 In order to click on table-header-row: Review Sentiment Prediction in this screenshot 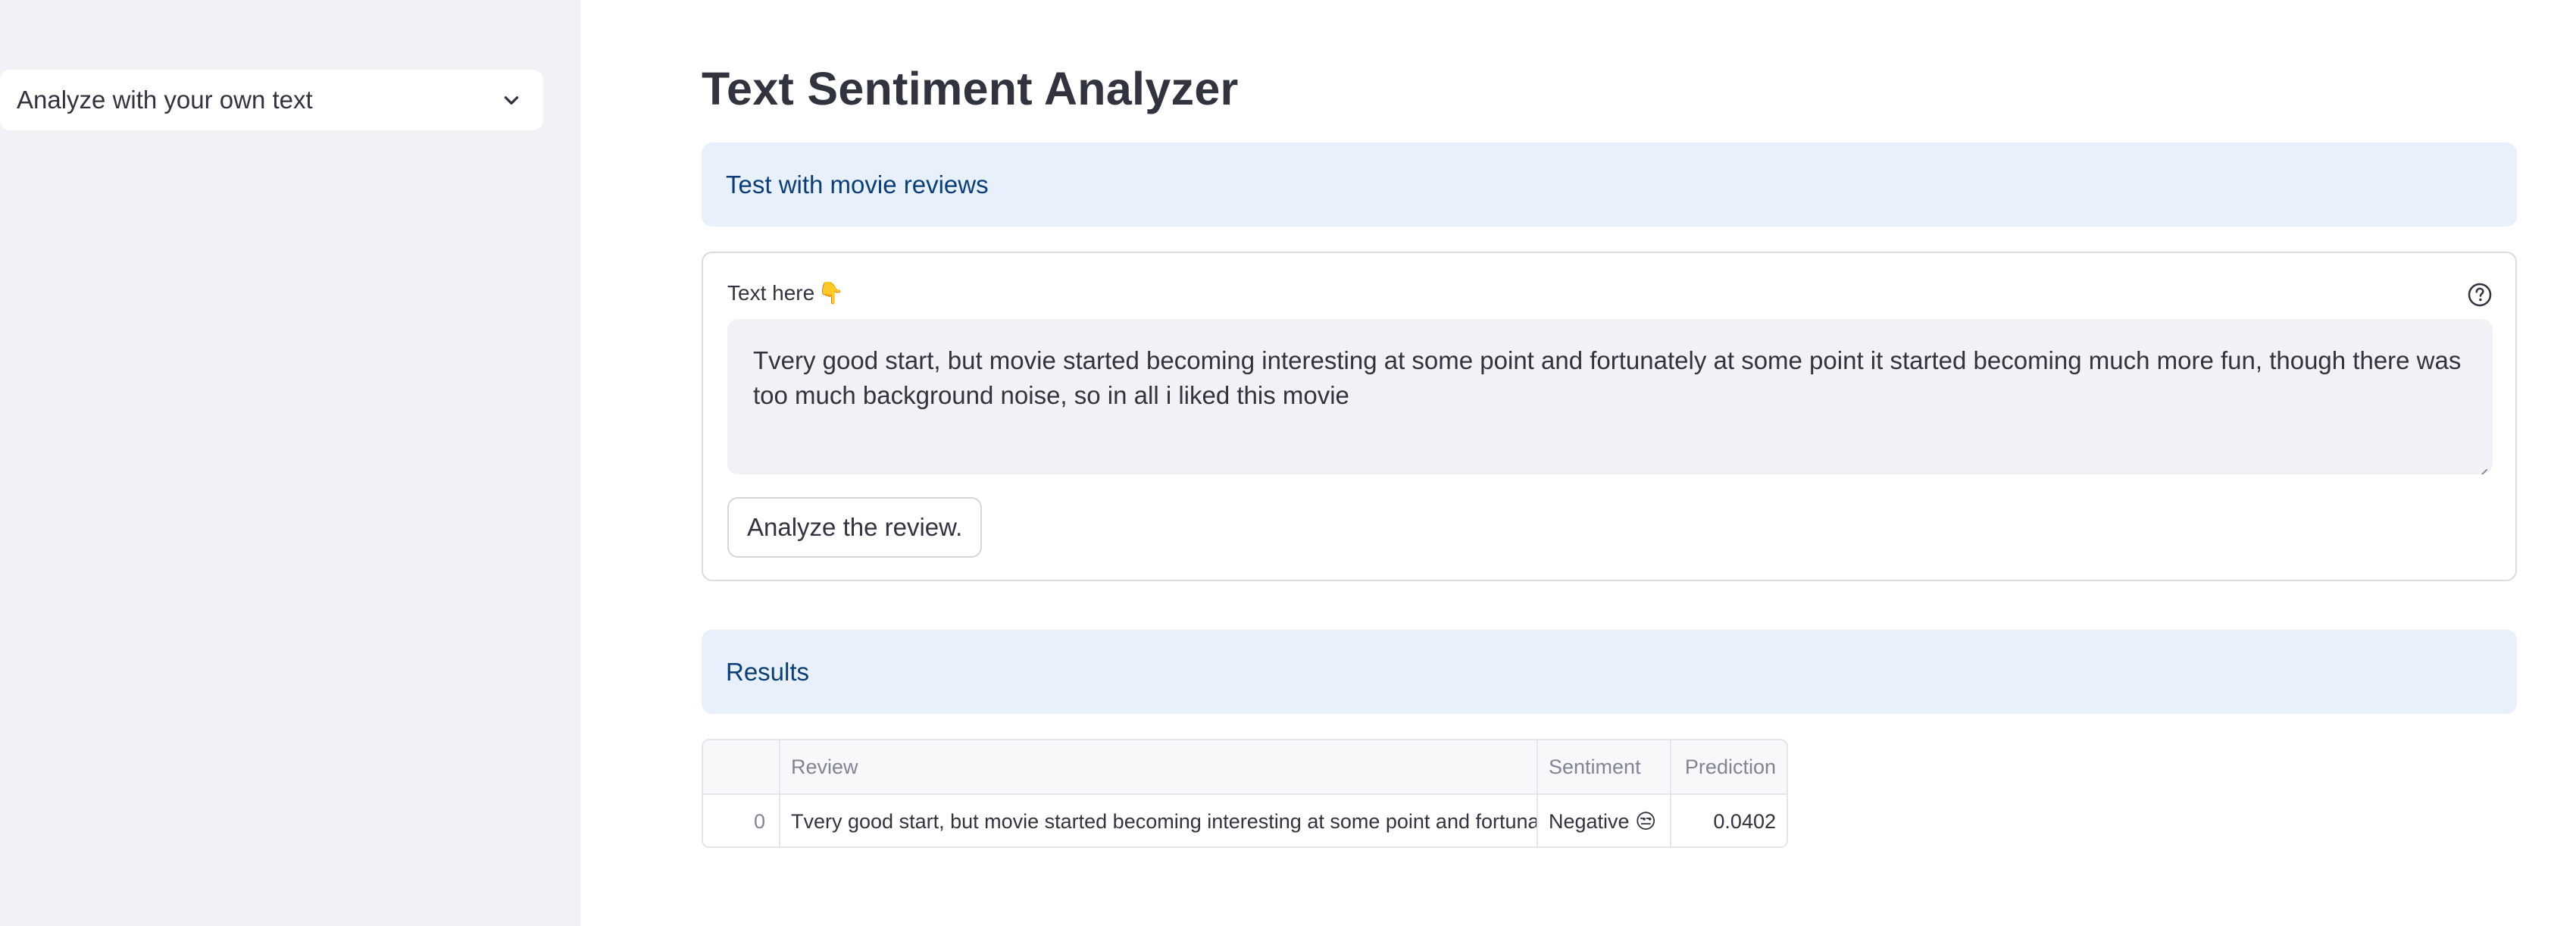, I will do `click(1245, 768)`.